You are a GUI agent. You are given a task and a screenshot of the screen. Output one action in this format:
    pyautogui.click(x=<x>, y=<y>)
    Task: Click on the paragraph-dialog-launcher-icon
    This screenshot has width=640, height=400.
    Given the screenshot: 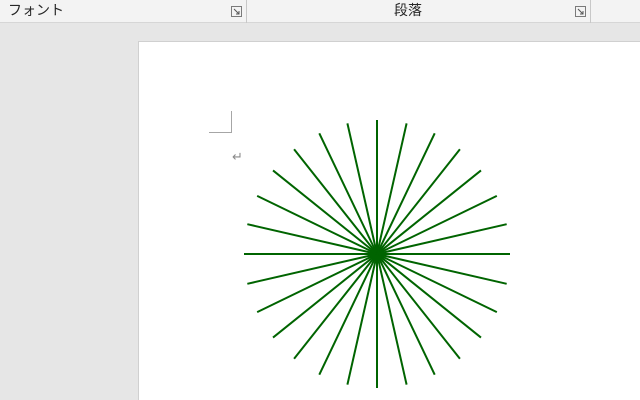 What is the action you would take?
    pyautogui.click(x=580, y=11)
    